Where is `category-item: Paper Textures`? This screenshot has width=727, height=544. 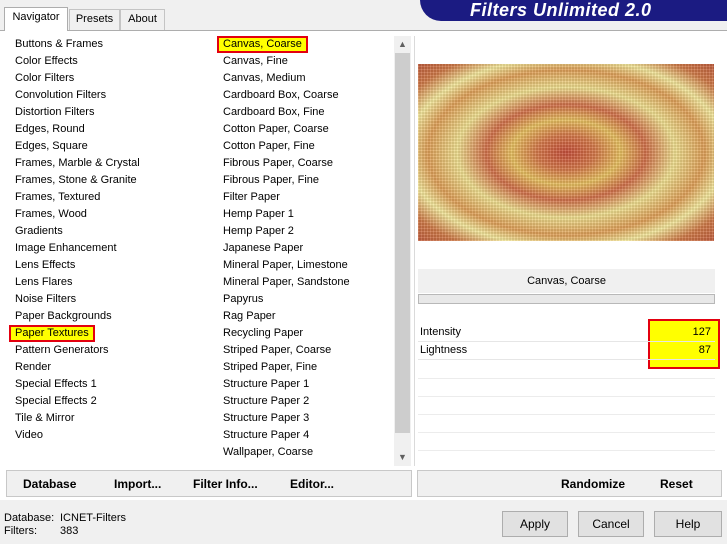
category-item: Paper Textures is located at coordinates (105, 333).